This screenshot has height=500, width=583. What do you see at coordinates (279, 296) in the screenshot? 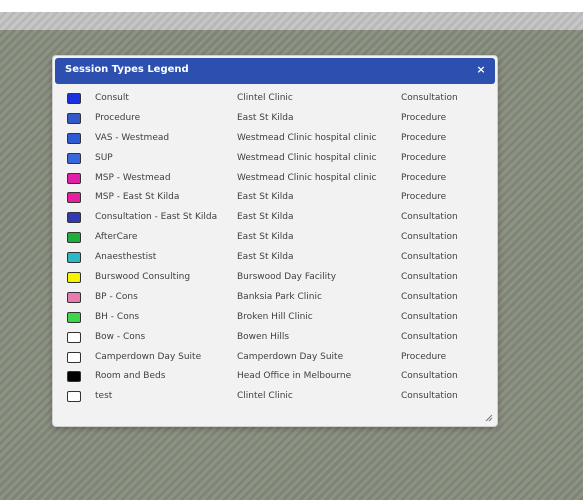
I see `session-location: Banksia Park Clinic` at bounding box center [279, 296].